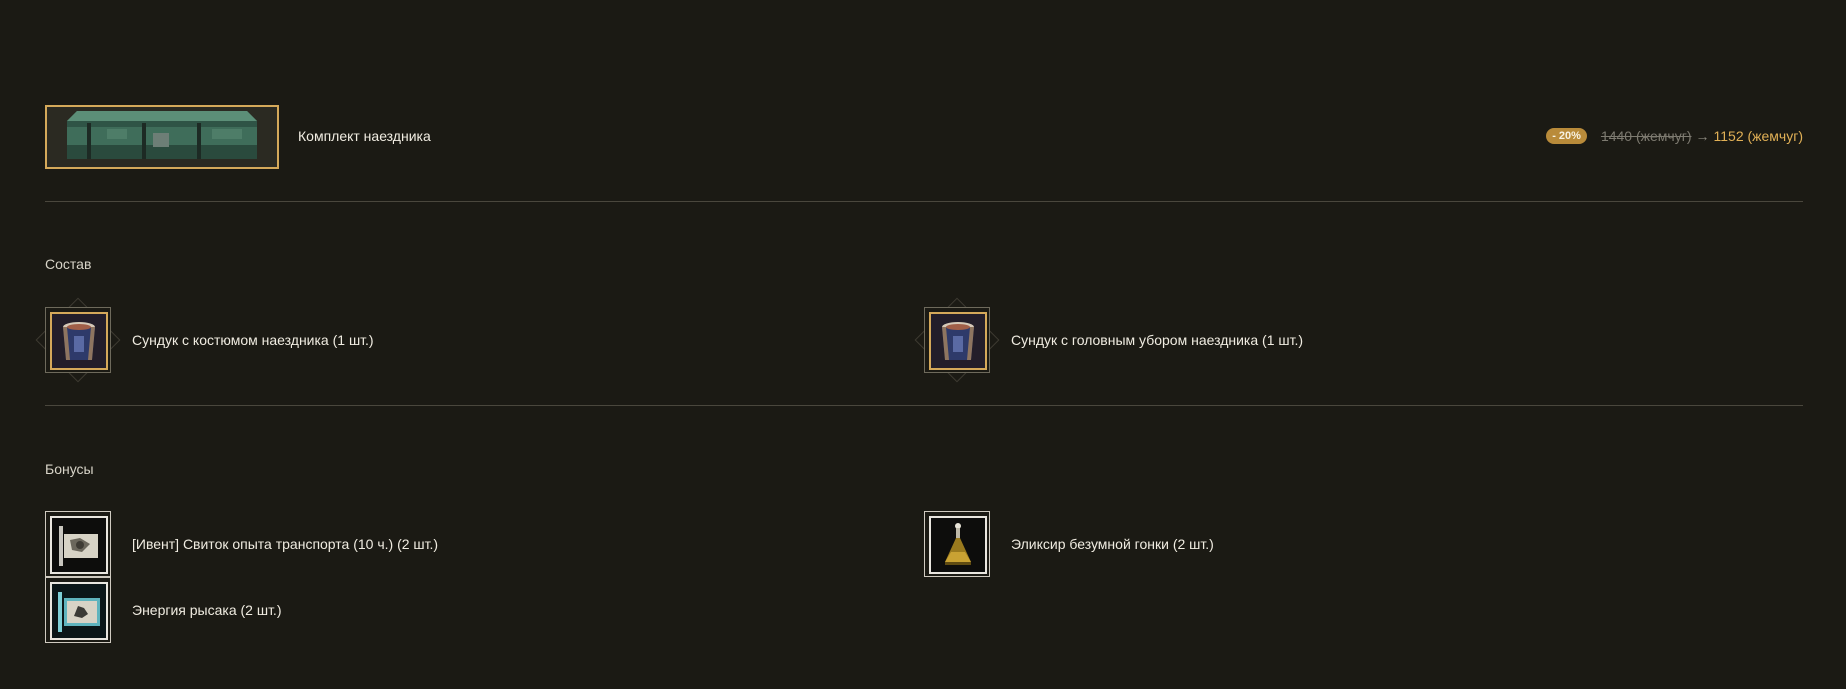 The image size is (1846, 689). What do you see at coordinates (1112, 544) in the screenshot?
I see `bonus-item-label: Эликсир безумной гонки (2 шт.)` at bounding box center [1112, 544].